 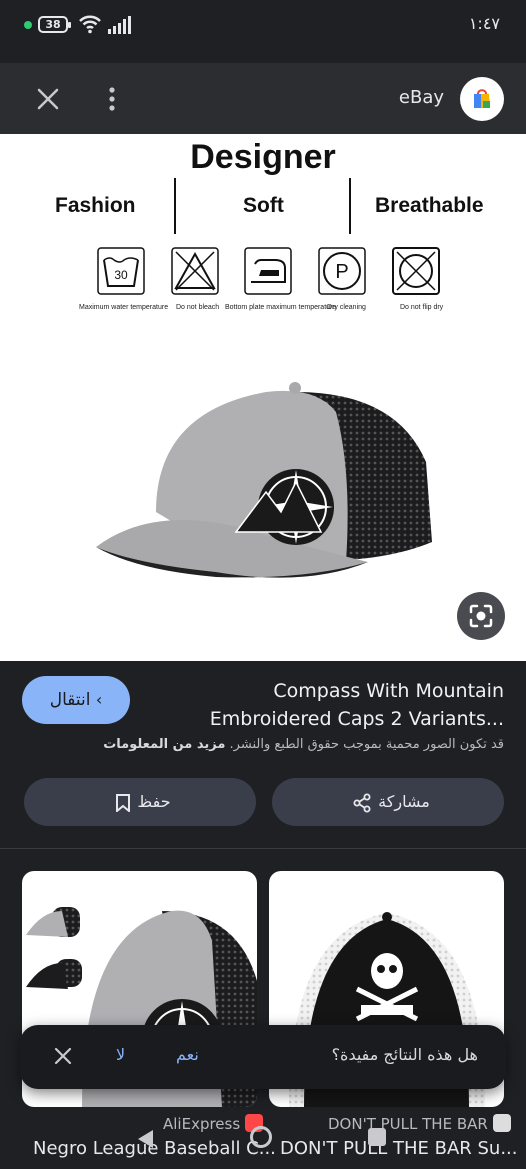 I want to click on care-label: Bottom plate maximum temperature, so click(x=281, y=307).